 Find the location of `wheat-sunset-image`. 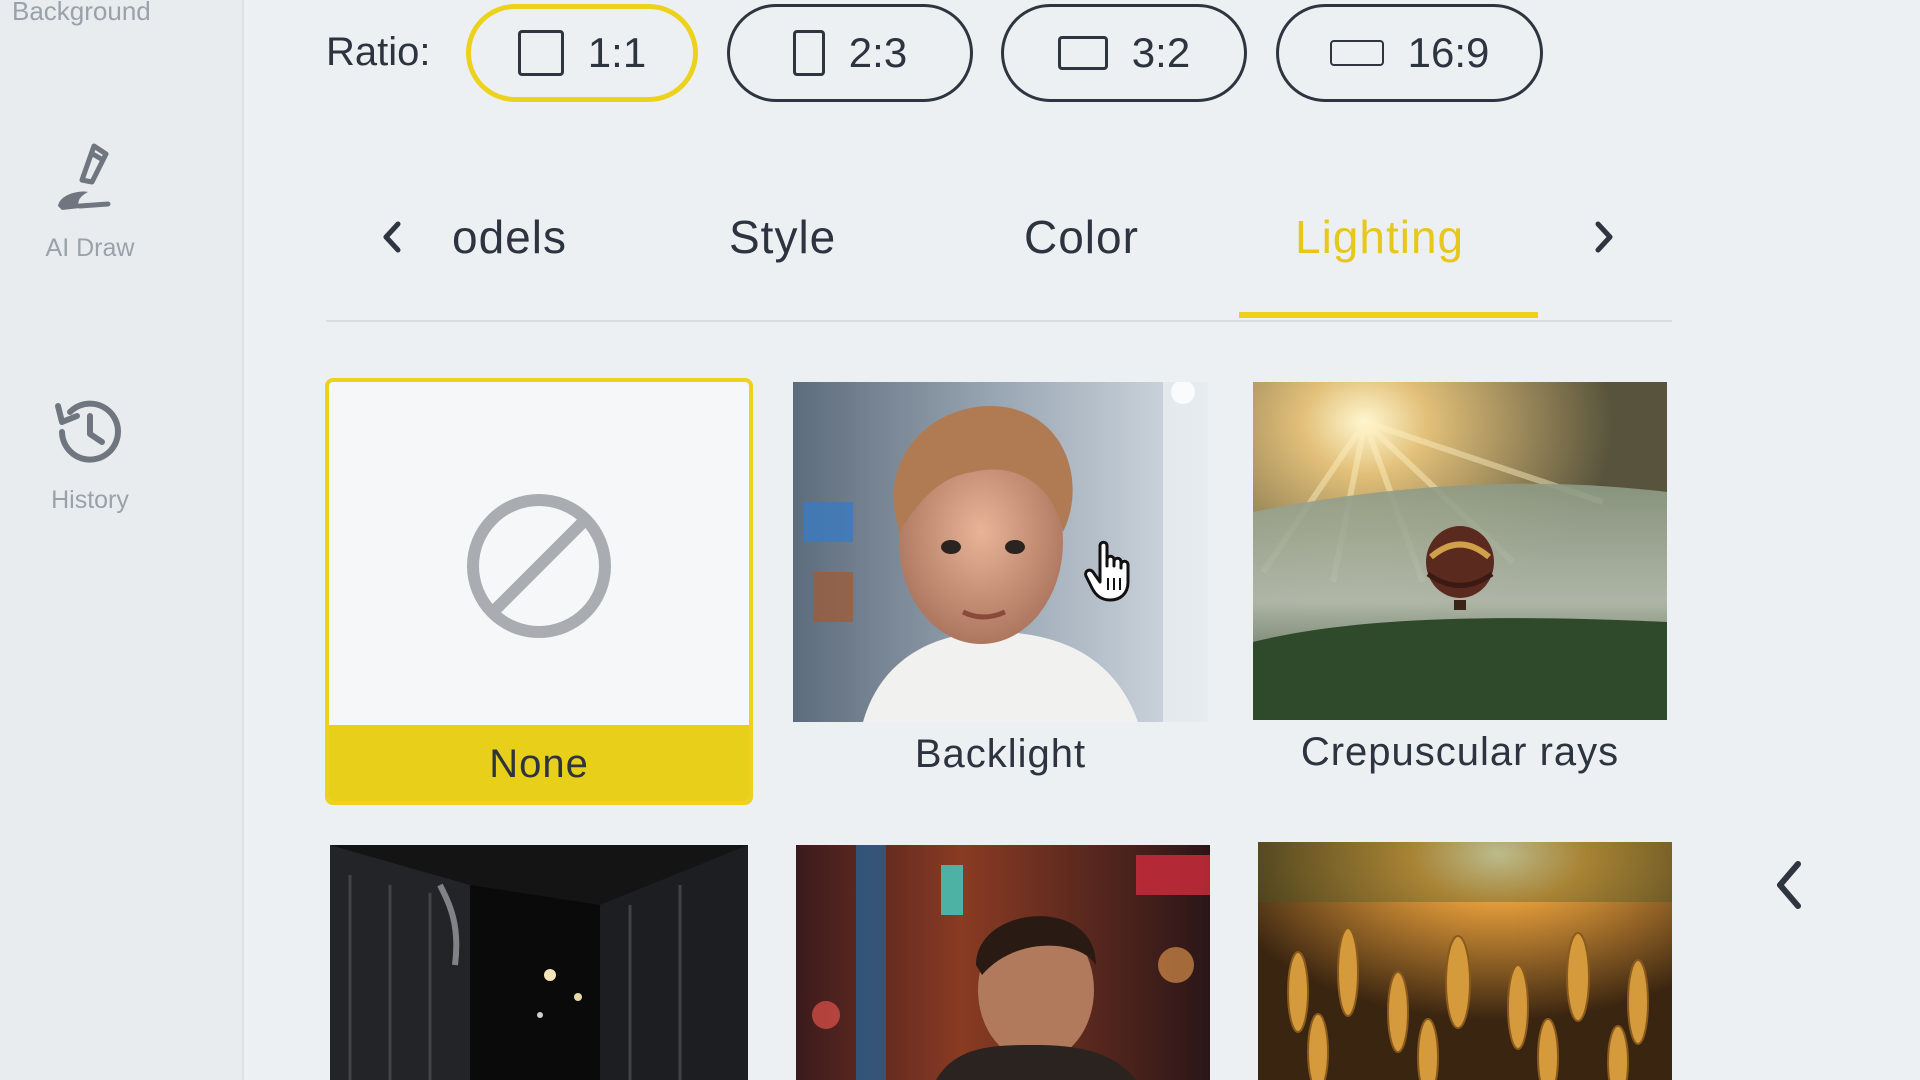

wheat-sunset-image is located at coordinates (1465, 961).